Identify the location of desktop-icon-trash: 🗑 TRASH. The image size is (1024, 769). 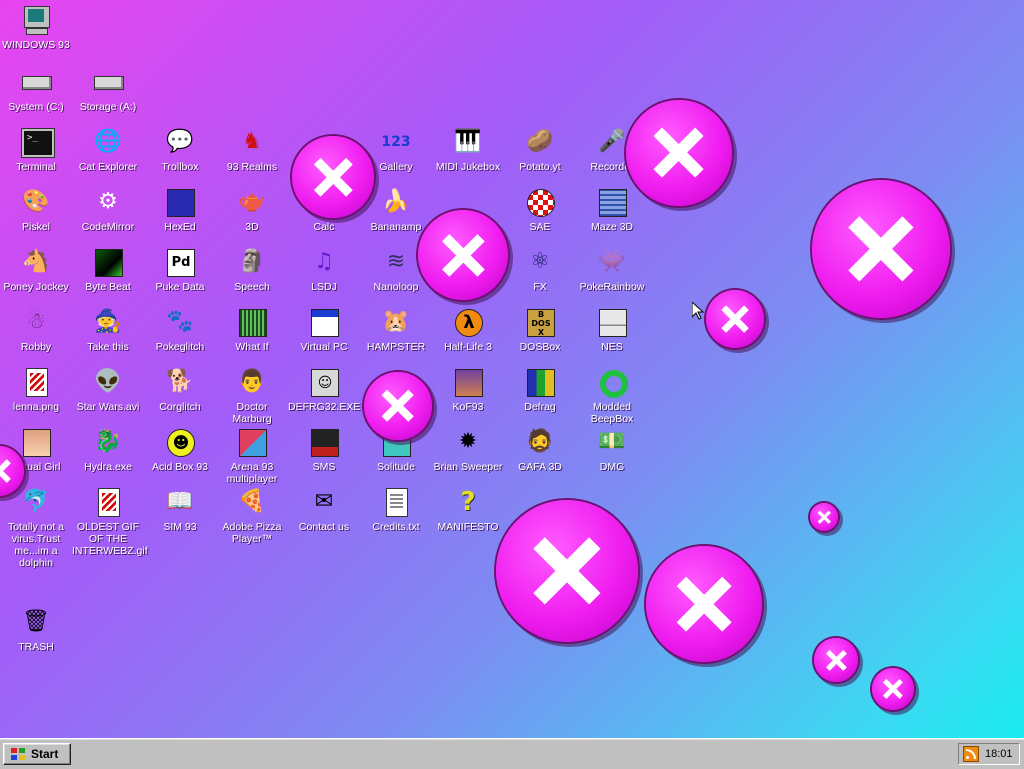
(36, 629).